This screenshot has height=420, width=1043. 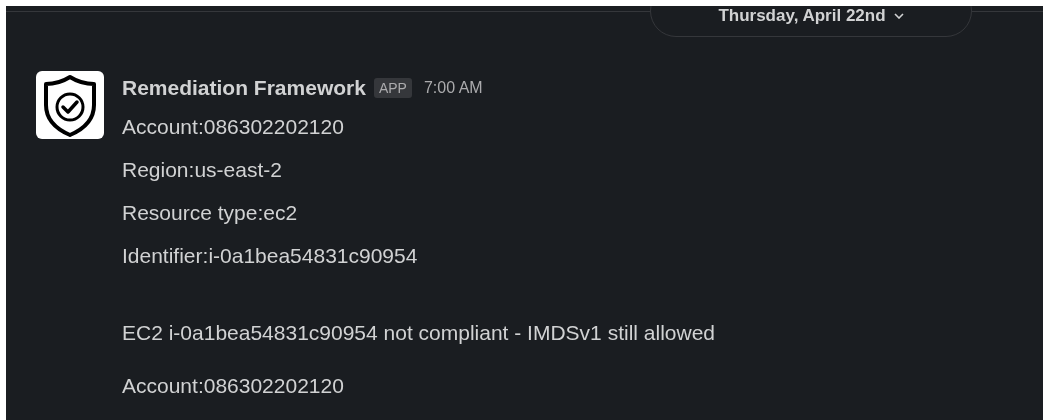 I want to click on sender-name: Remediation Framework, so click(x=244, y=88).